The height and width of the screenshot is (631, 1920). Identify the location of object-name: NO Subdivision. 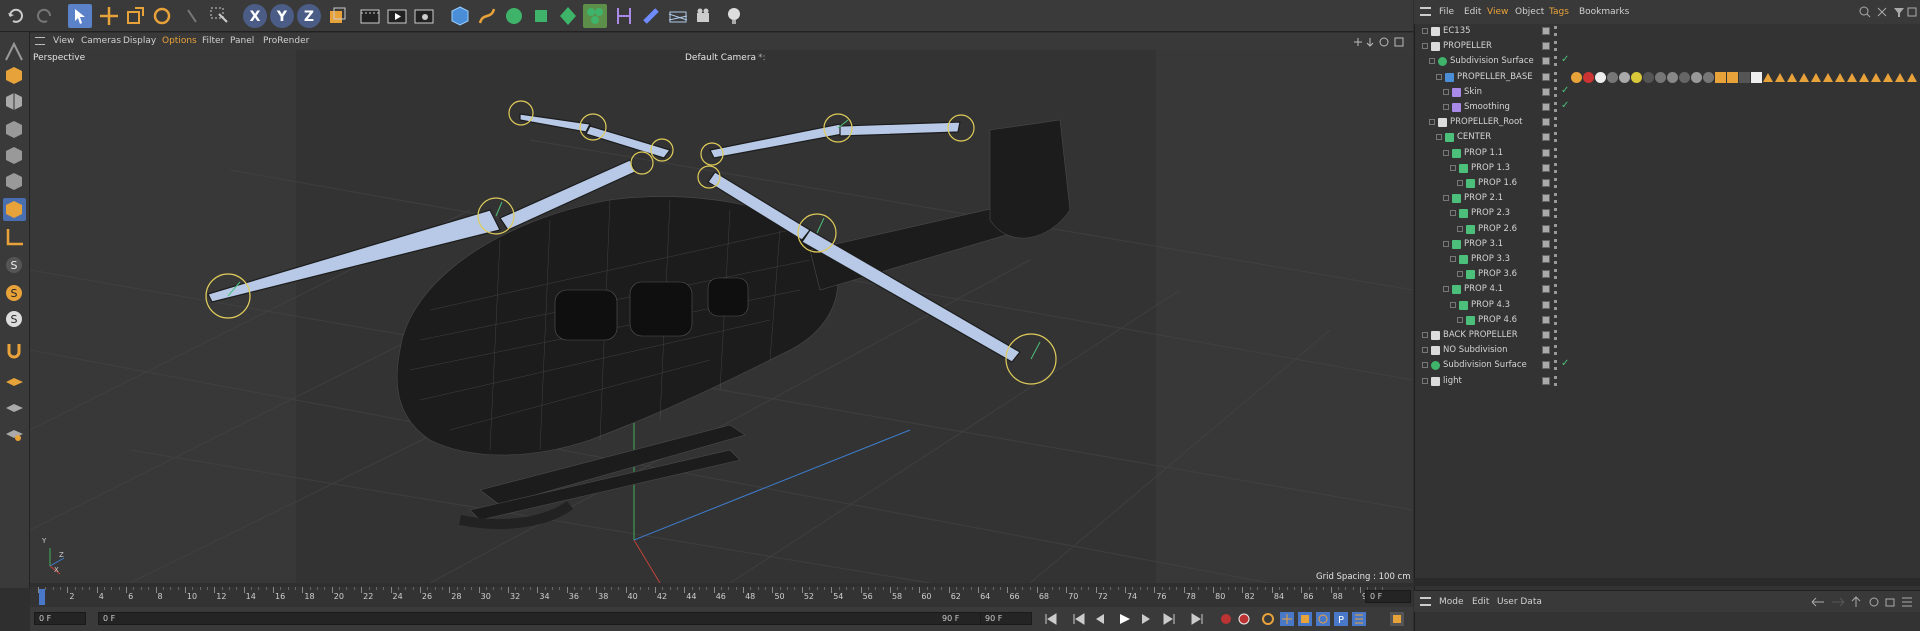
(1475, 350).